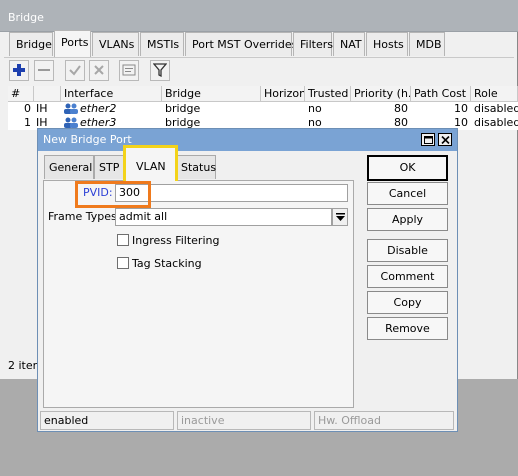 This screenshot has width=518, height=476. What do you see at coordinates (167, 263) in the screenshot?
I see `tag-stacking-label: Tag Stacking` at bounding box center [167, 263].